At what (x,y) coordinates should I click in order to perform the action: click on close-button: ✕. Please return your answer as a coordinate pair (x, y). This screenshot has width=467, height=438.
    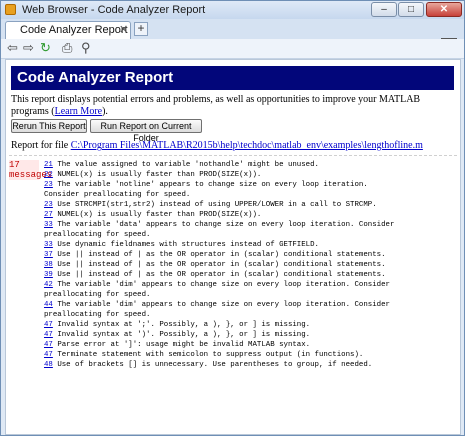
    Looking at the image, I should click on (444, 9).